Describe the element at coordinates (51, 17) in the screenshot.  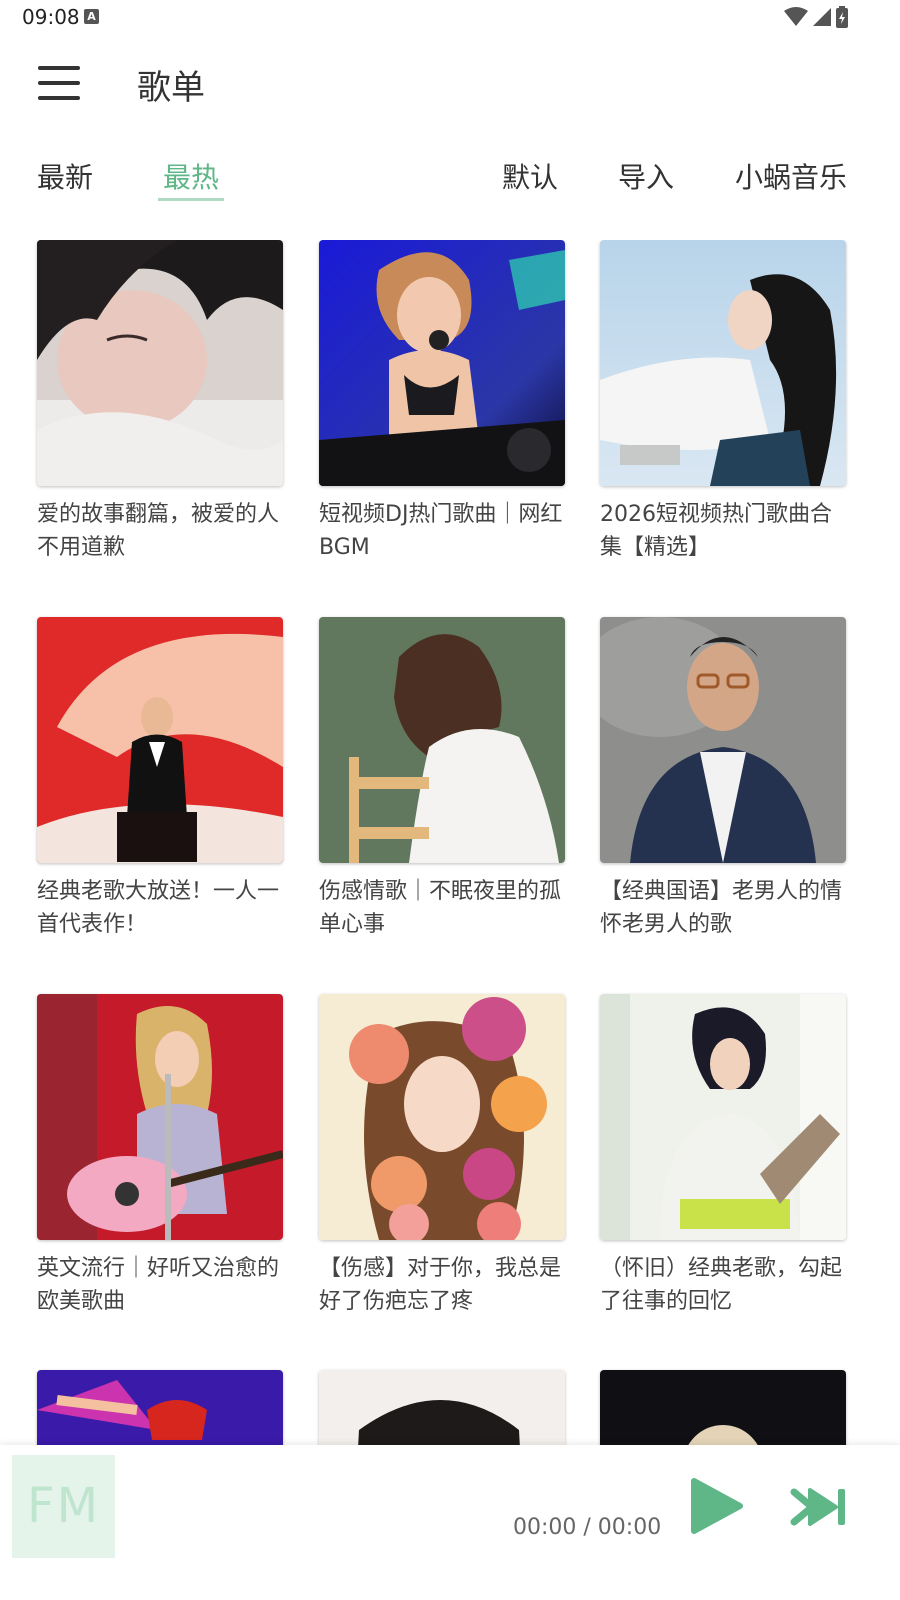
I see `status-time: 09:08` at that location.